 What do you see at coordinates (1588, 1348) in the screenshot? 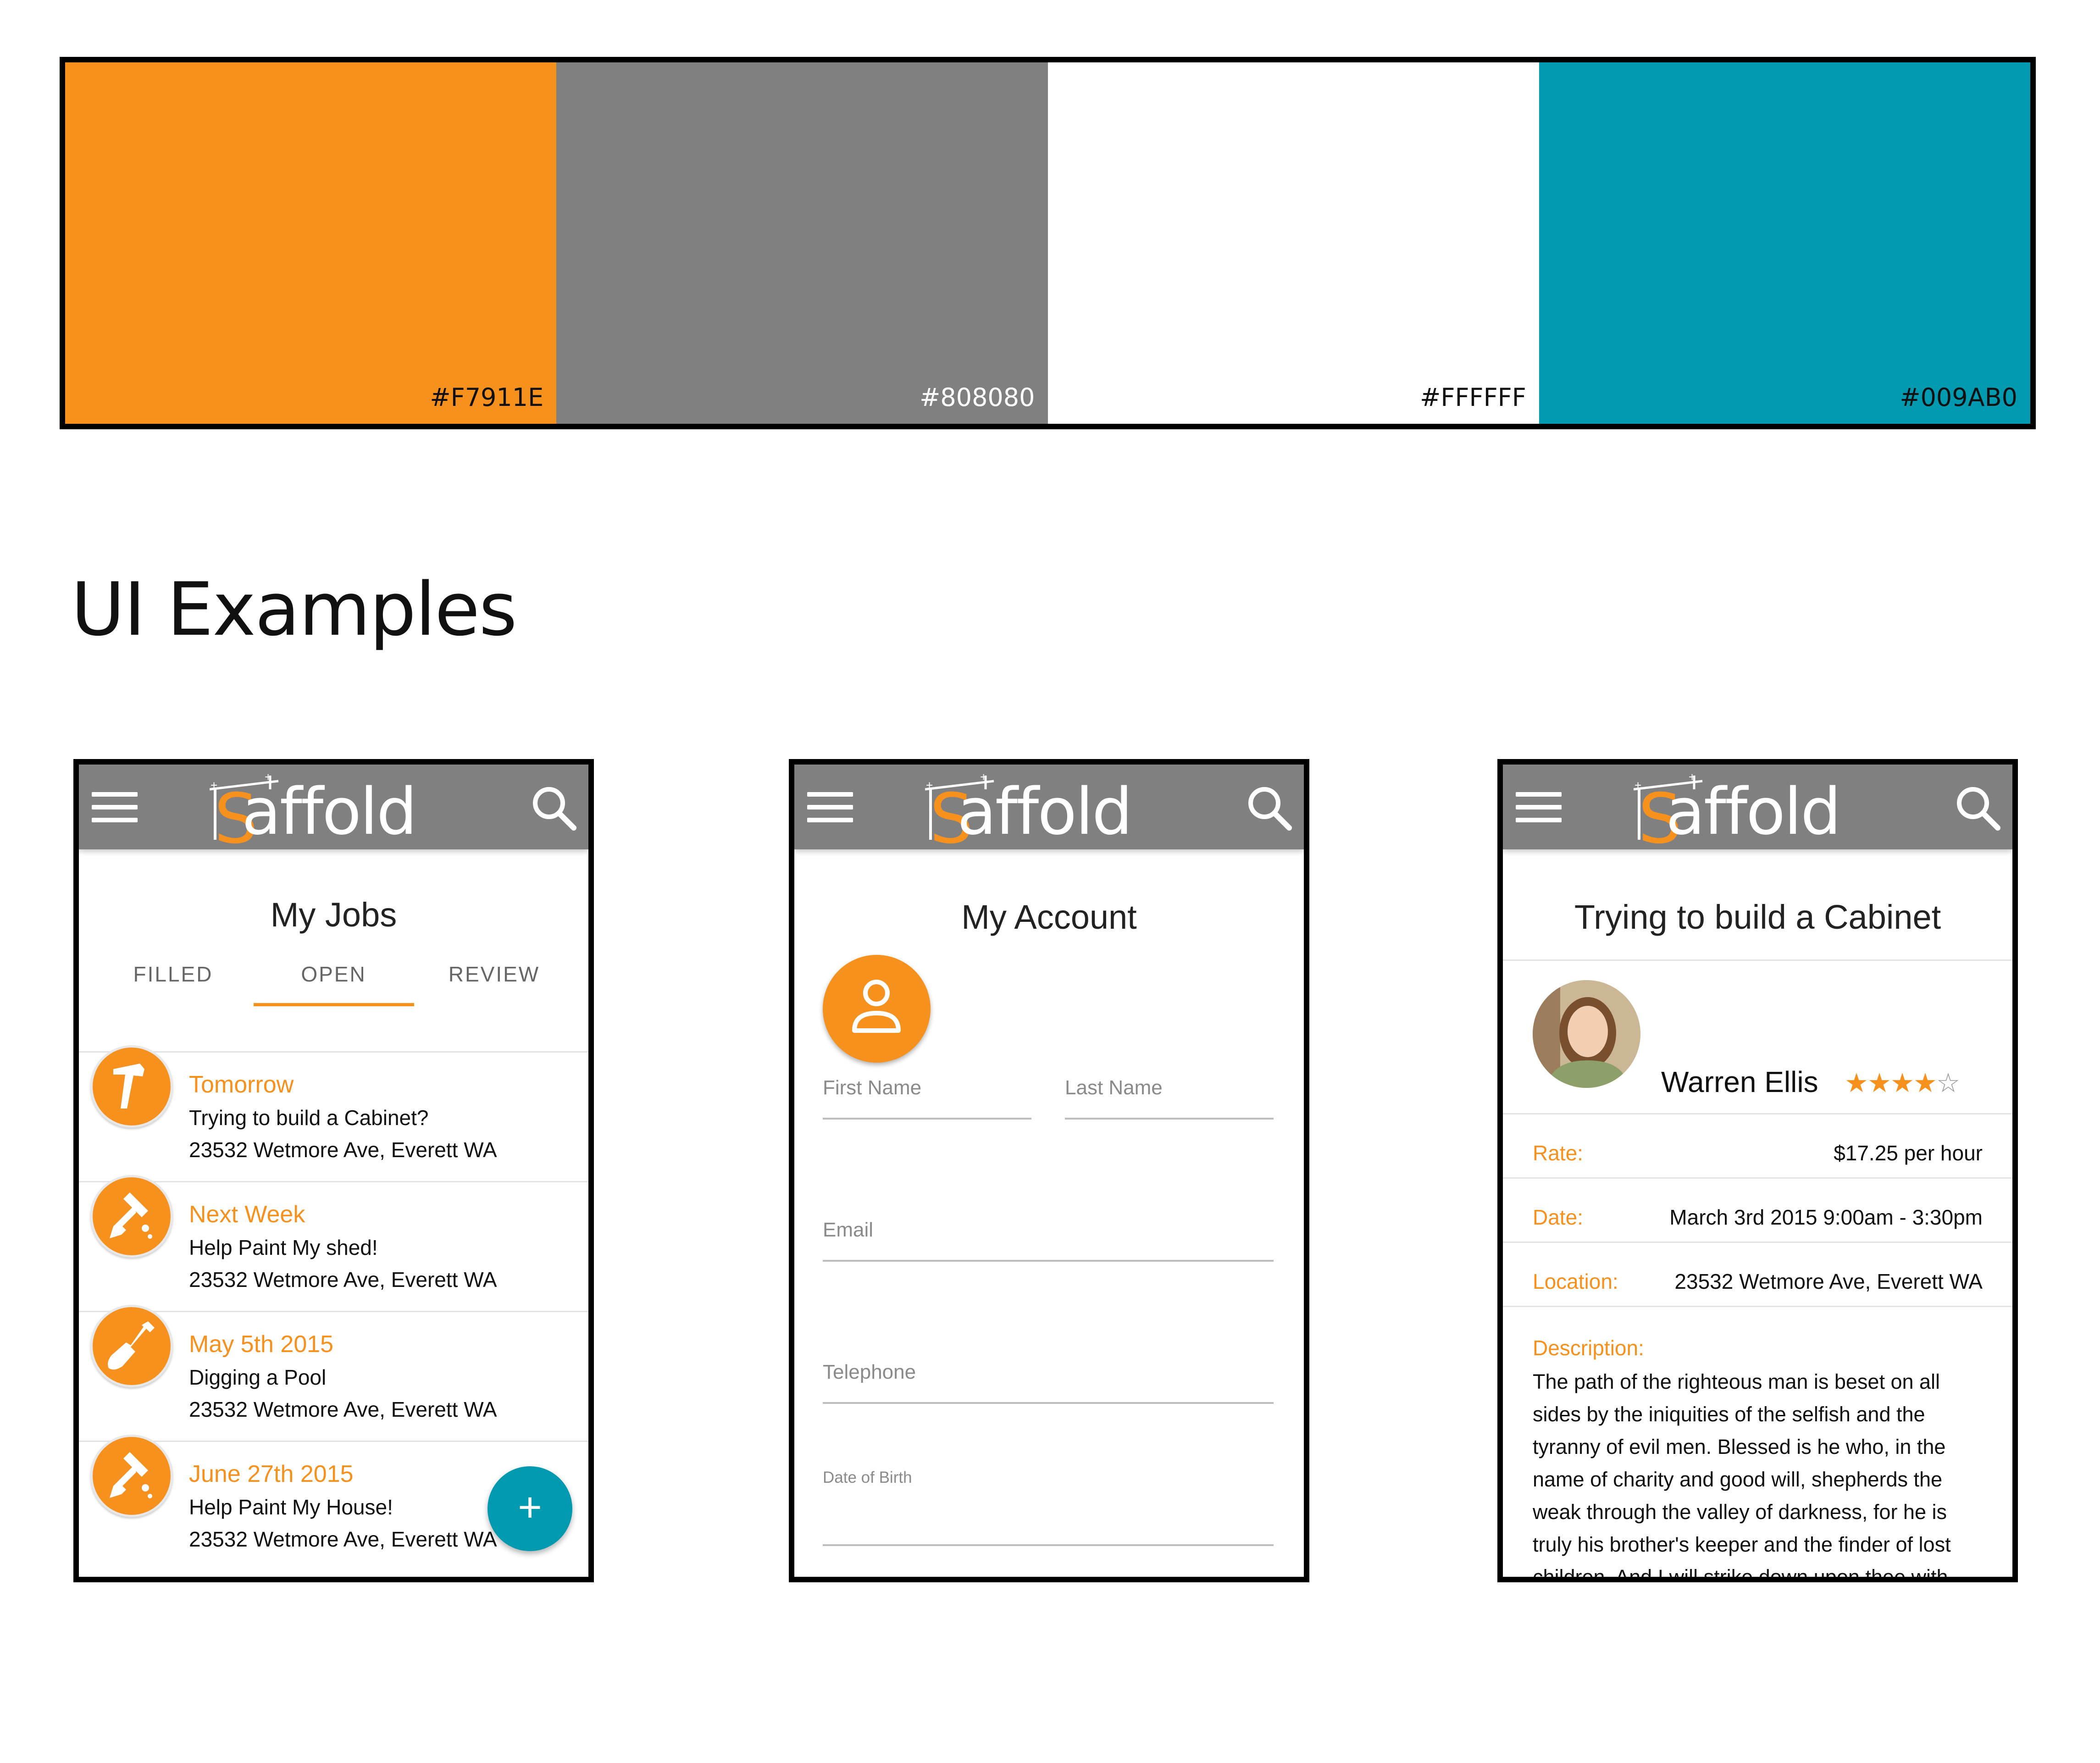
I see `description-label: Description:` at bounding box center [1588, 1348].